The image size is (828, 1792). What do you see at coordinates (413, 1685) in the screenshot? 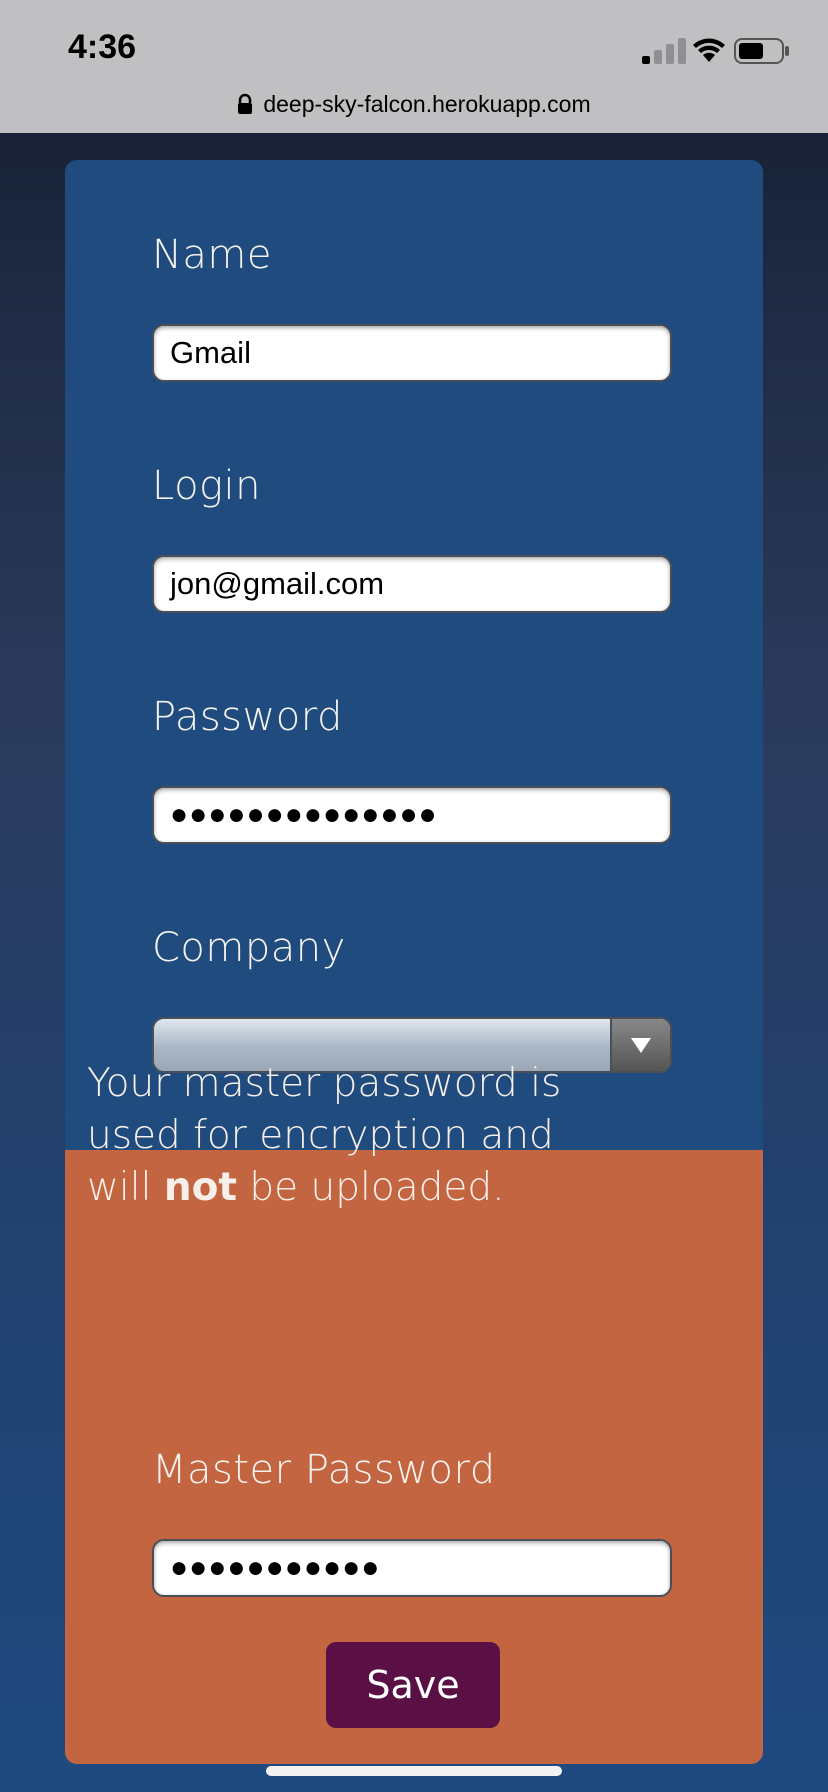
I see `save-button: Save` at bounding box center [413, 1685].